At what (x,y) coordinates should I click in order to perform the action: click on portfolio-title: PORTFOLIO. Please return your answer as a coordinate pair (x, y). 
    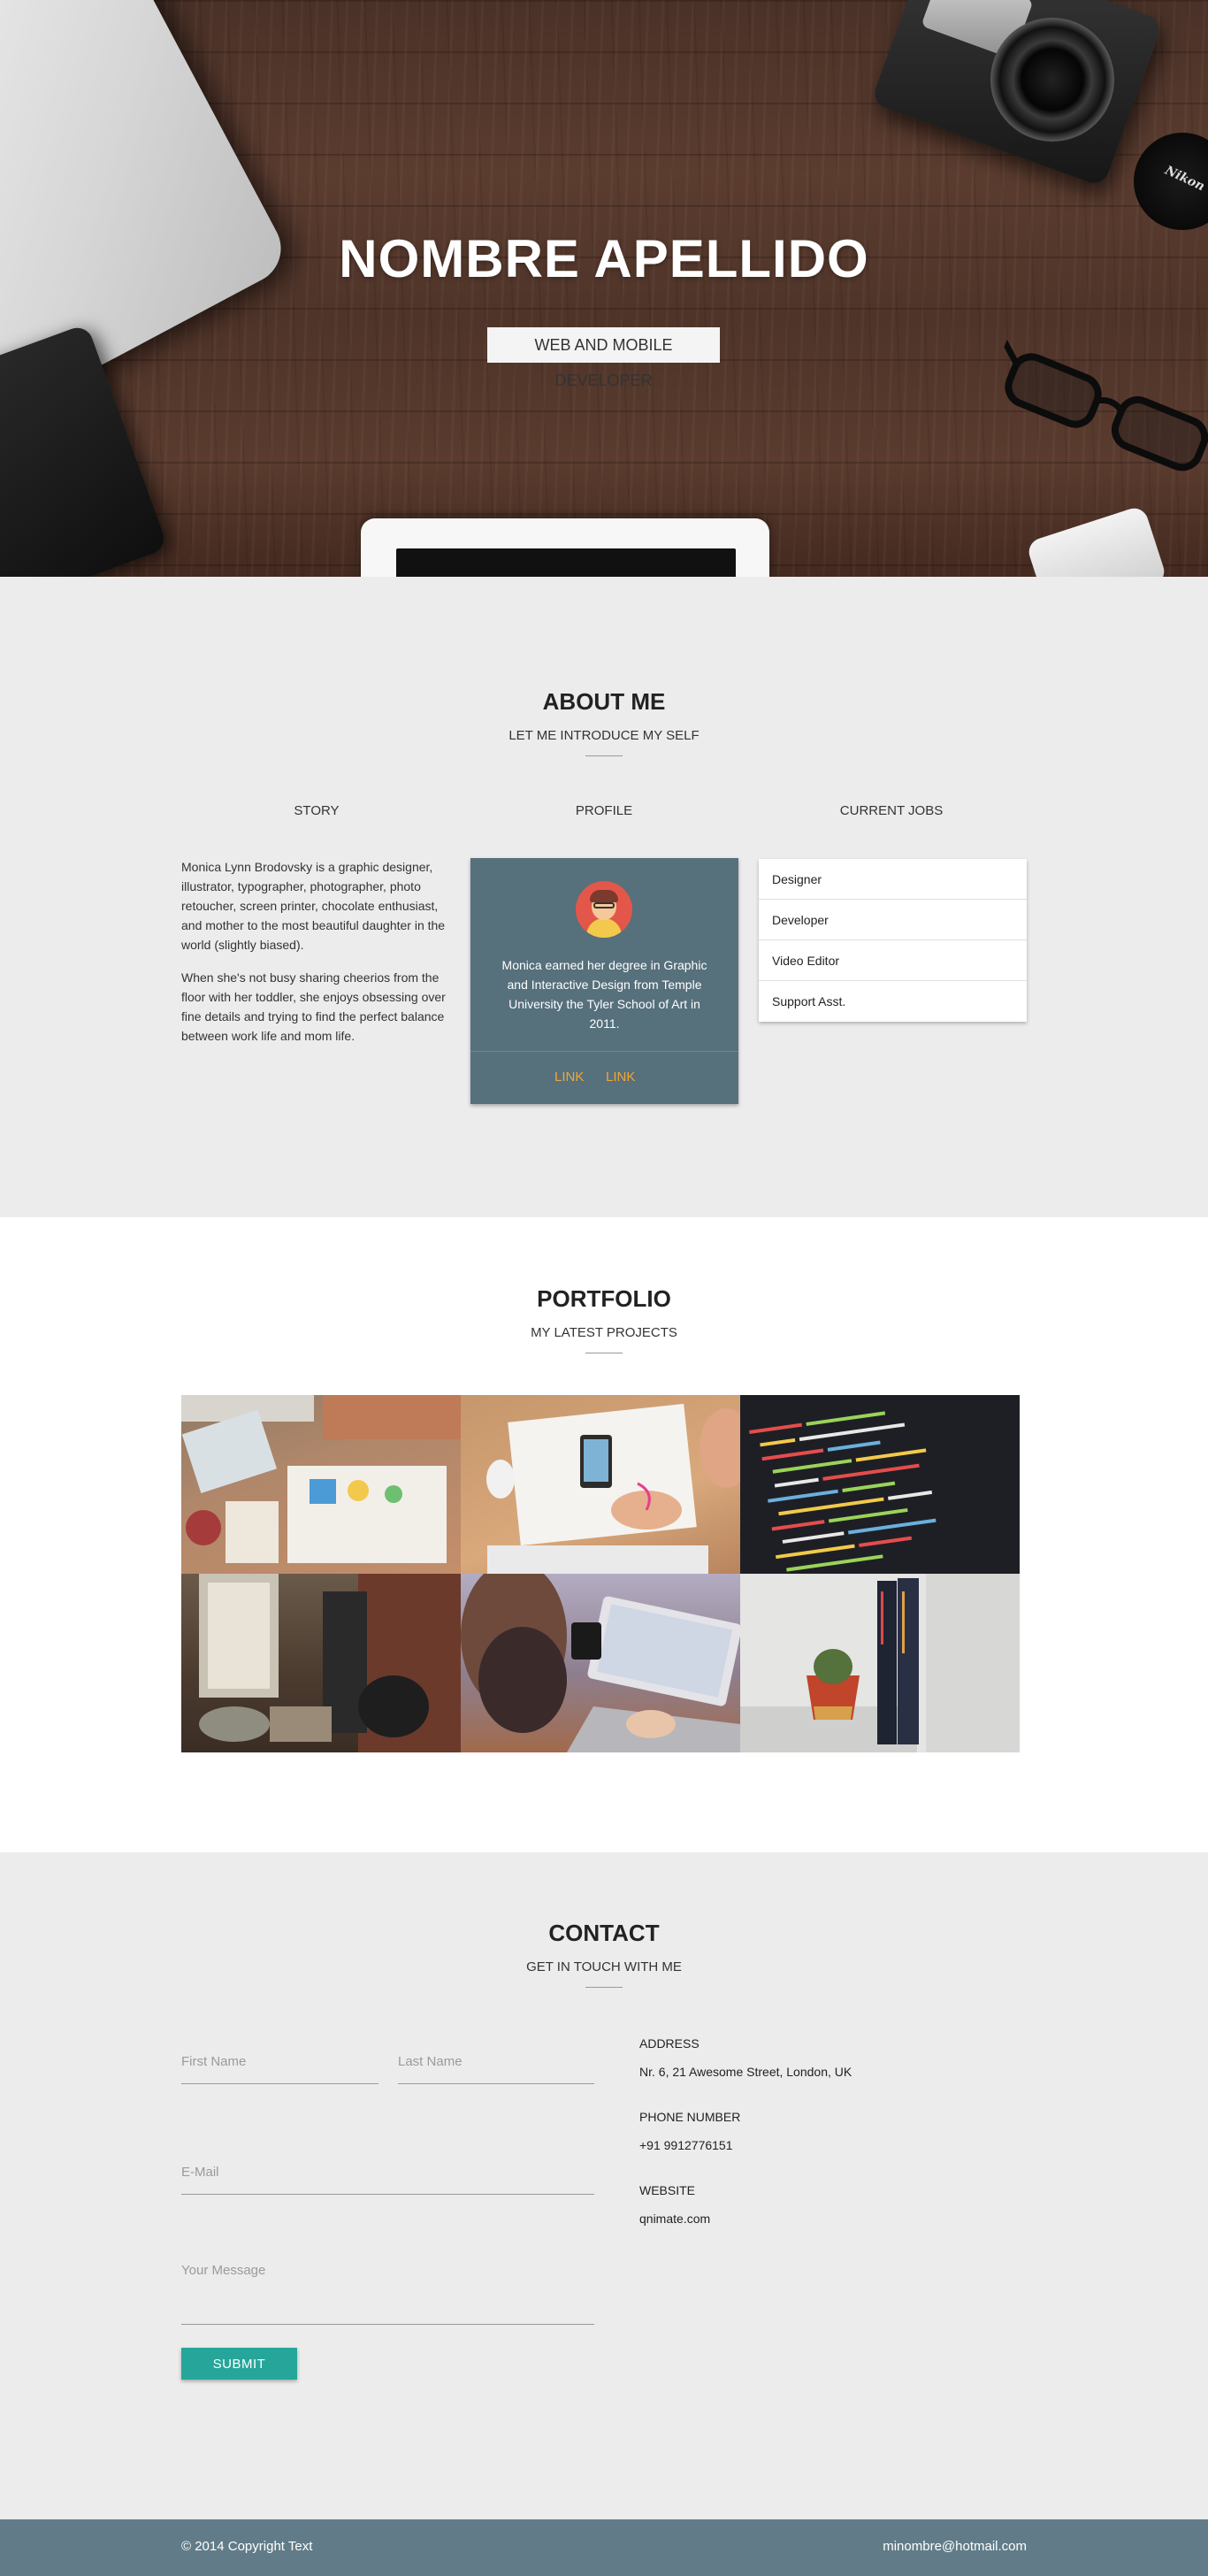
    Looking at the image, I should click on (604, 1298).